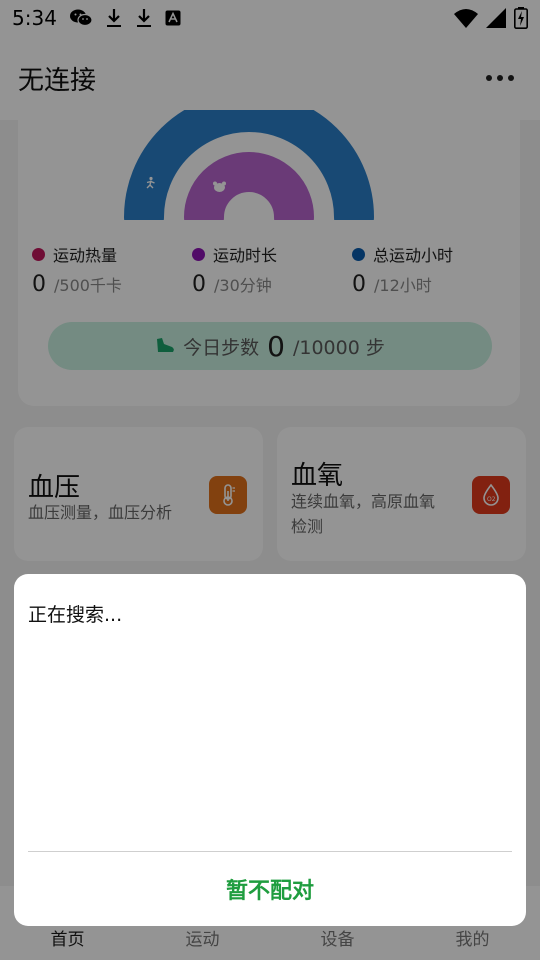  I want to click on skip-pairing-button: 暂不配对, so click(270, 889).